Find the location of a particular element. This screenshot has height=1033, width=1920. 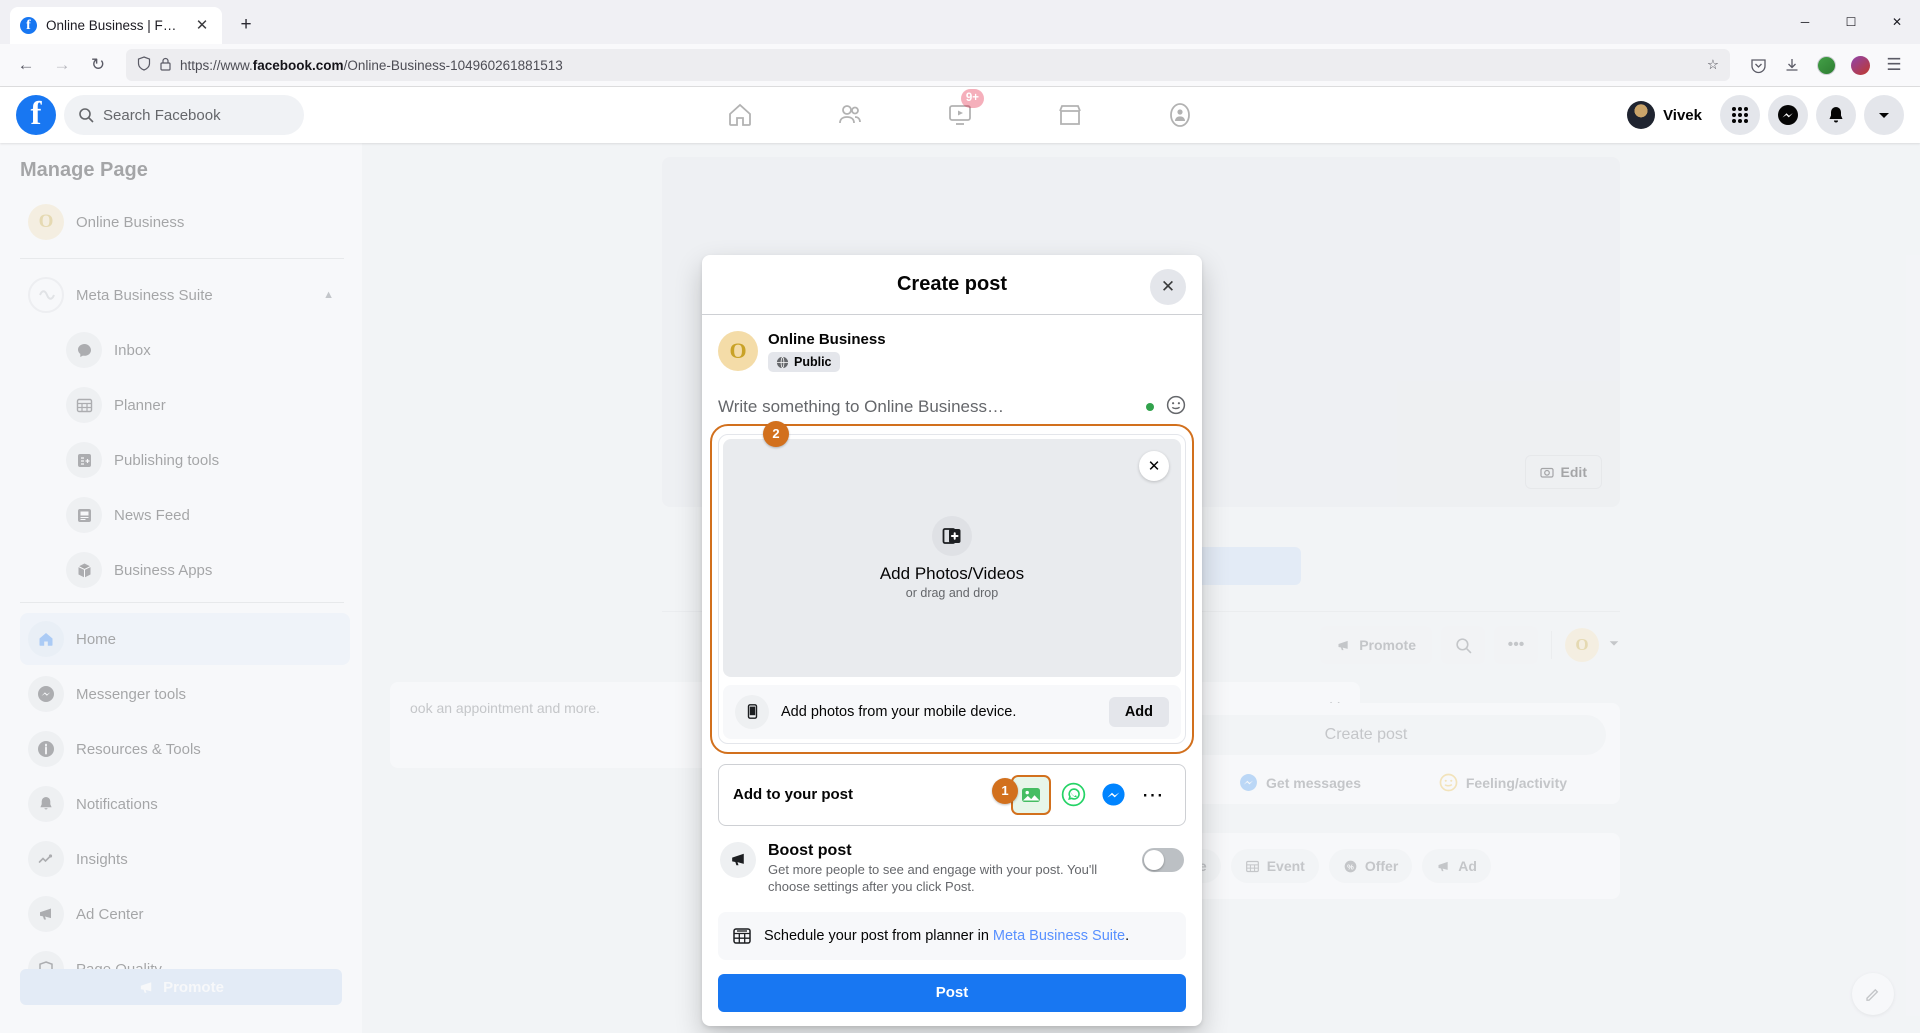

dropzone-close-icon: ✕ is located at coordinates (1154, 465).